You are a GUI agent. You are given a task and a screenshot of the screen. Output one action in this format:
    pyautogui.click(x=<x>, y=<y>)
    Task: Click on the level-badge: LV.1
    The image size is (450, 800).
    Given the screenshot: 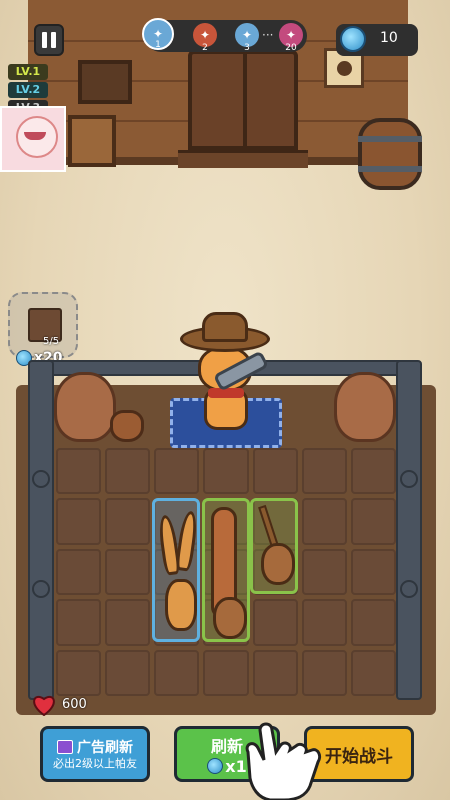 What is the action you would take?
    pyautogui.click(x=28, y=72)
    